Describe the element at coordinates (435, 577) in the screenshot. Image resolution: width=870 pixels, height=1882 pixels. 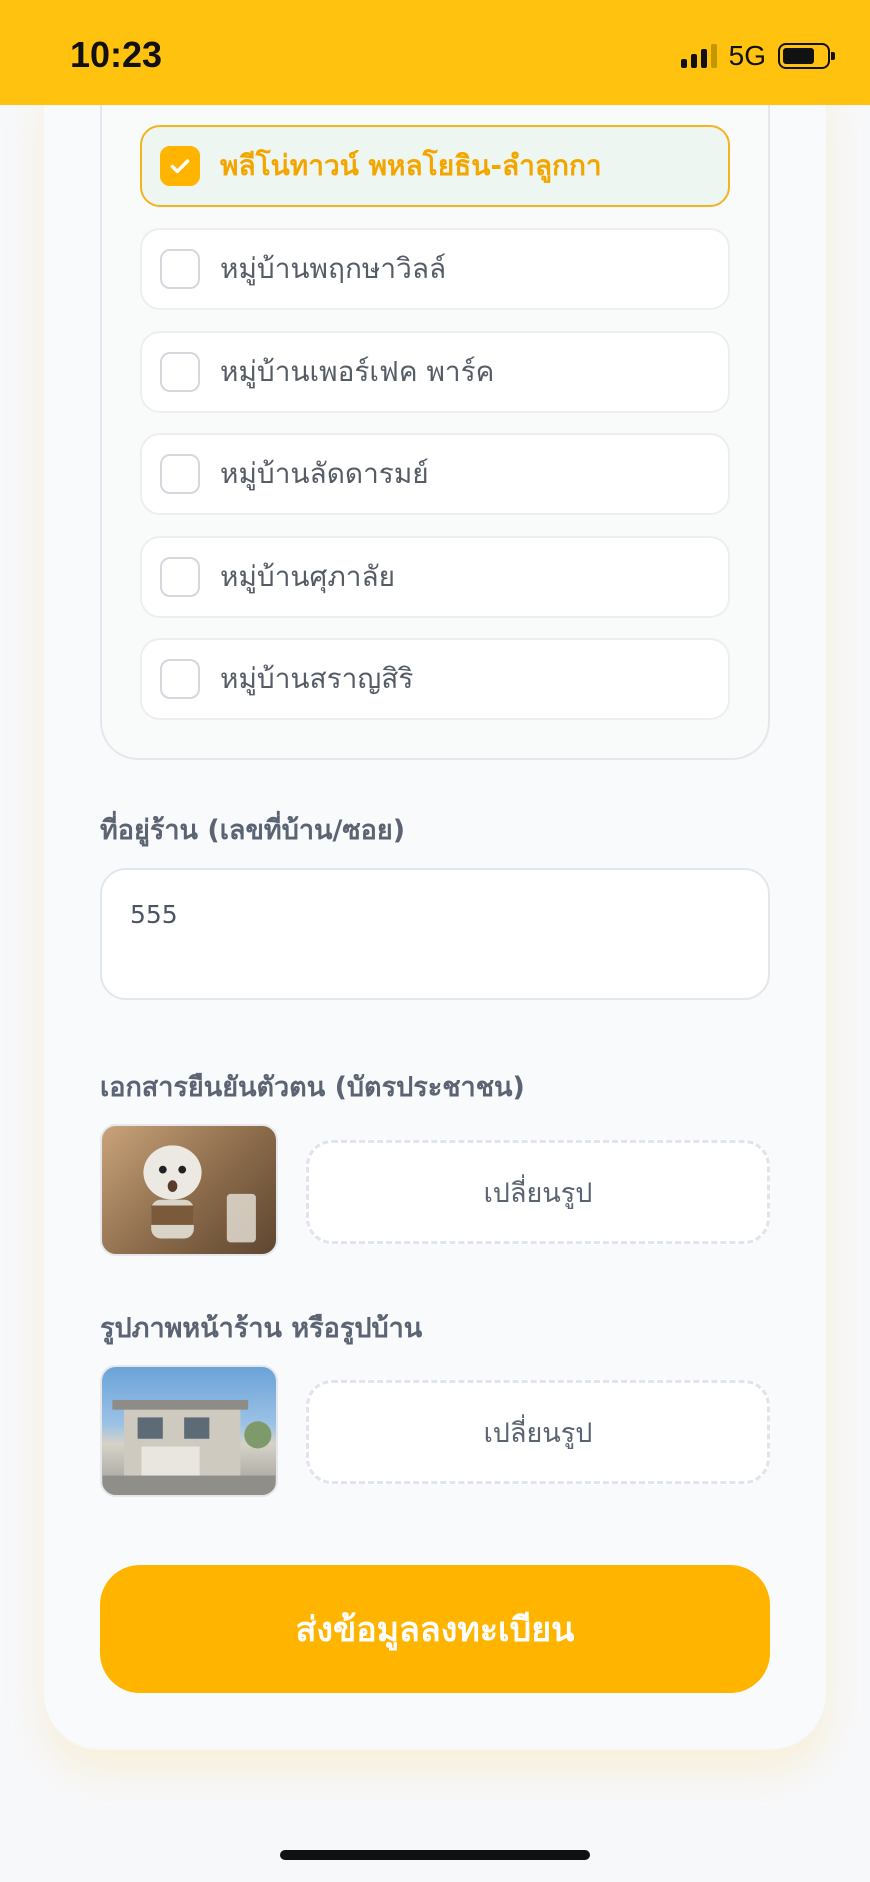
I see `village-option-4: หมู่บ้านศุภาลัย` at that location.